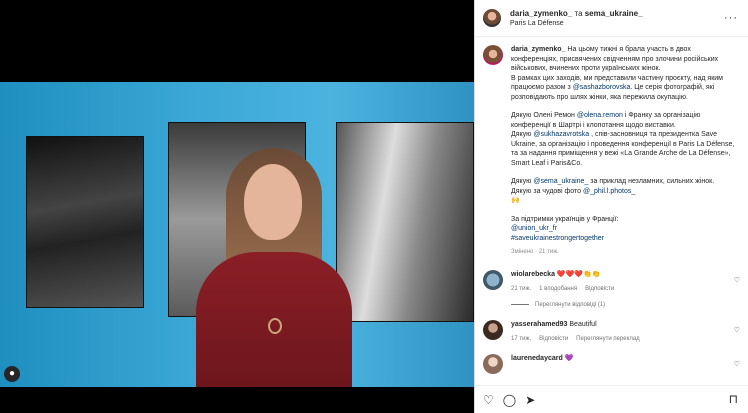  What do you see at coordinates (625, 305) in the screenshot?
I see `view-replies-button: Переглянути відповіді (1)` at bounding box center [625, 305].